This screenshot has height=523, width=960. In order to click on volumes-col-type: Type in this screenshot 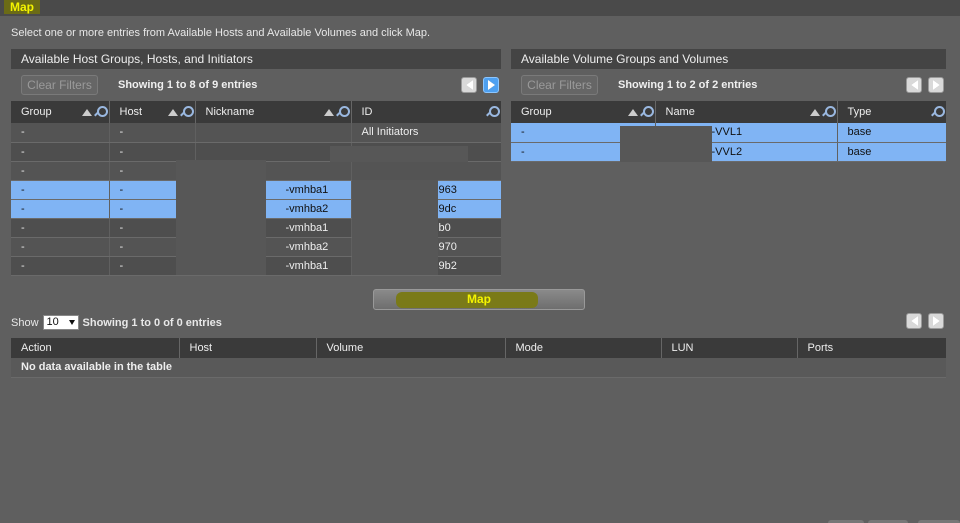, I will do `click(891, 112)`.